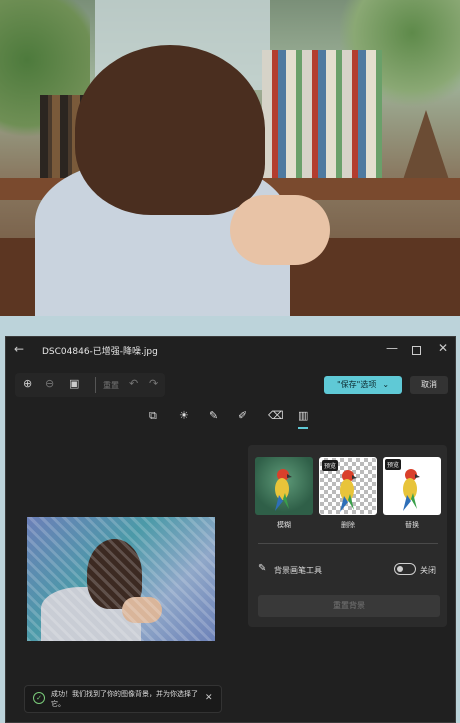 The width and height of the screenshot is (460, 723). I want to click on checkmark-icon: ✓, so click(39, 698).